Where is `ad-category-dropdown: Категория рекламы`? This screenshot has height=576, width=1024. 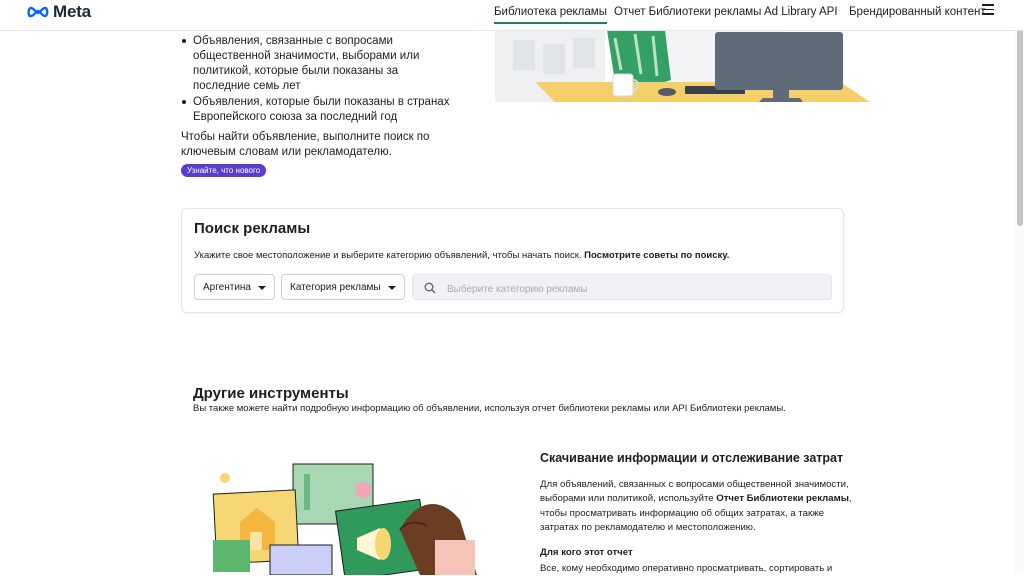 ad-category-dropdown: Категория рекламы is located at coordinates (343, 287).